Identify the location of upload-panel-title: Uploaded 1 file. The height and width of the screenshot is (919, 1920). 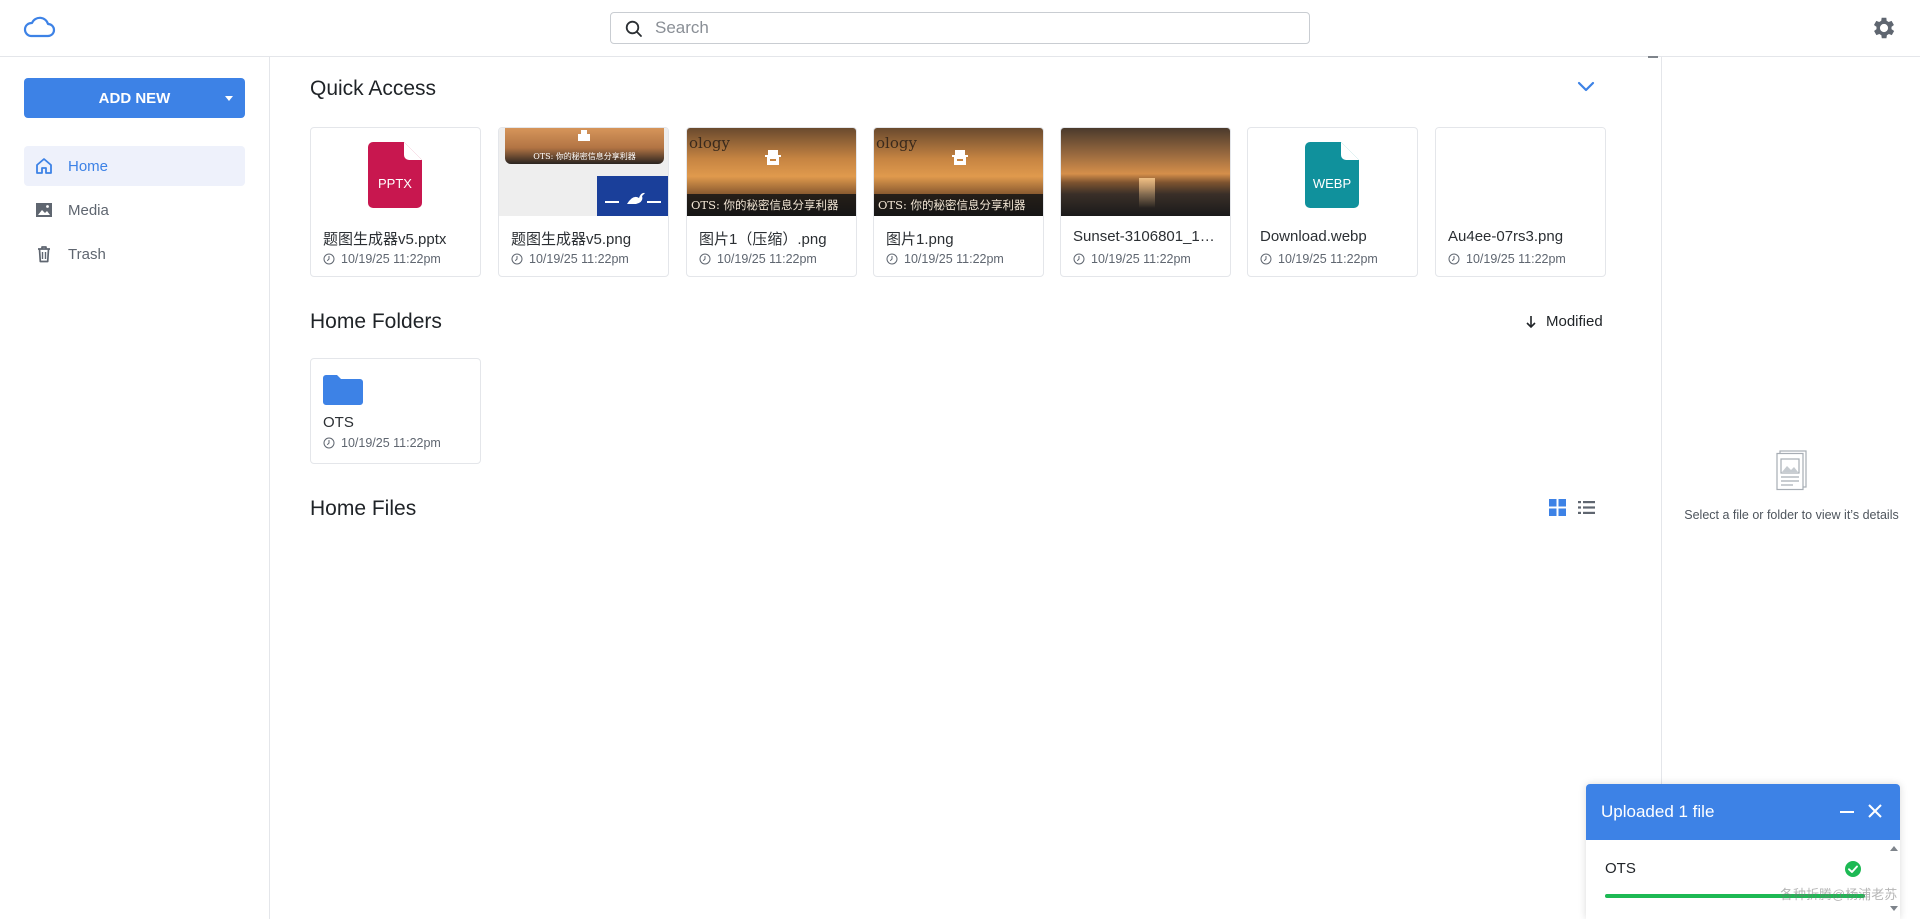
(1658, 811).